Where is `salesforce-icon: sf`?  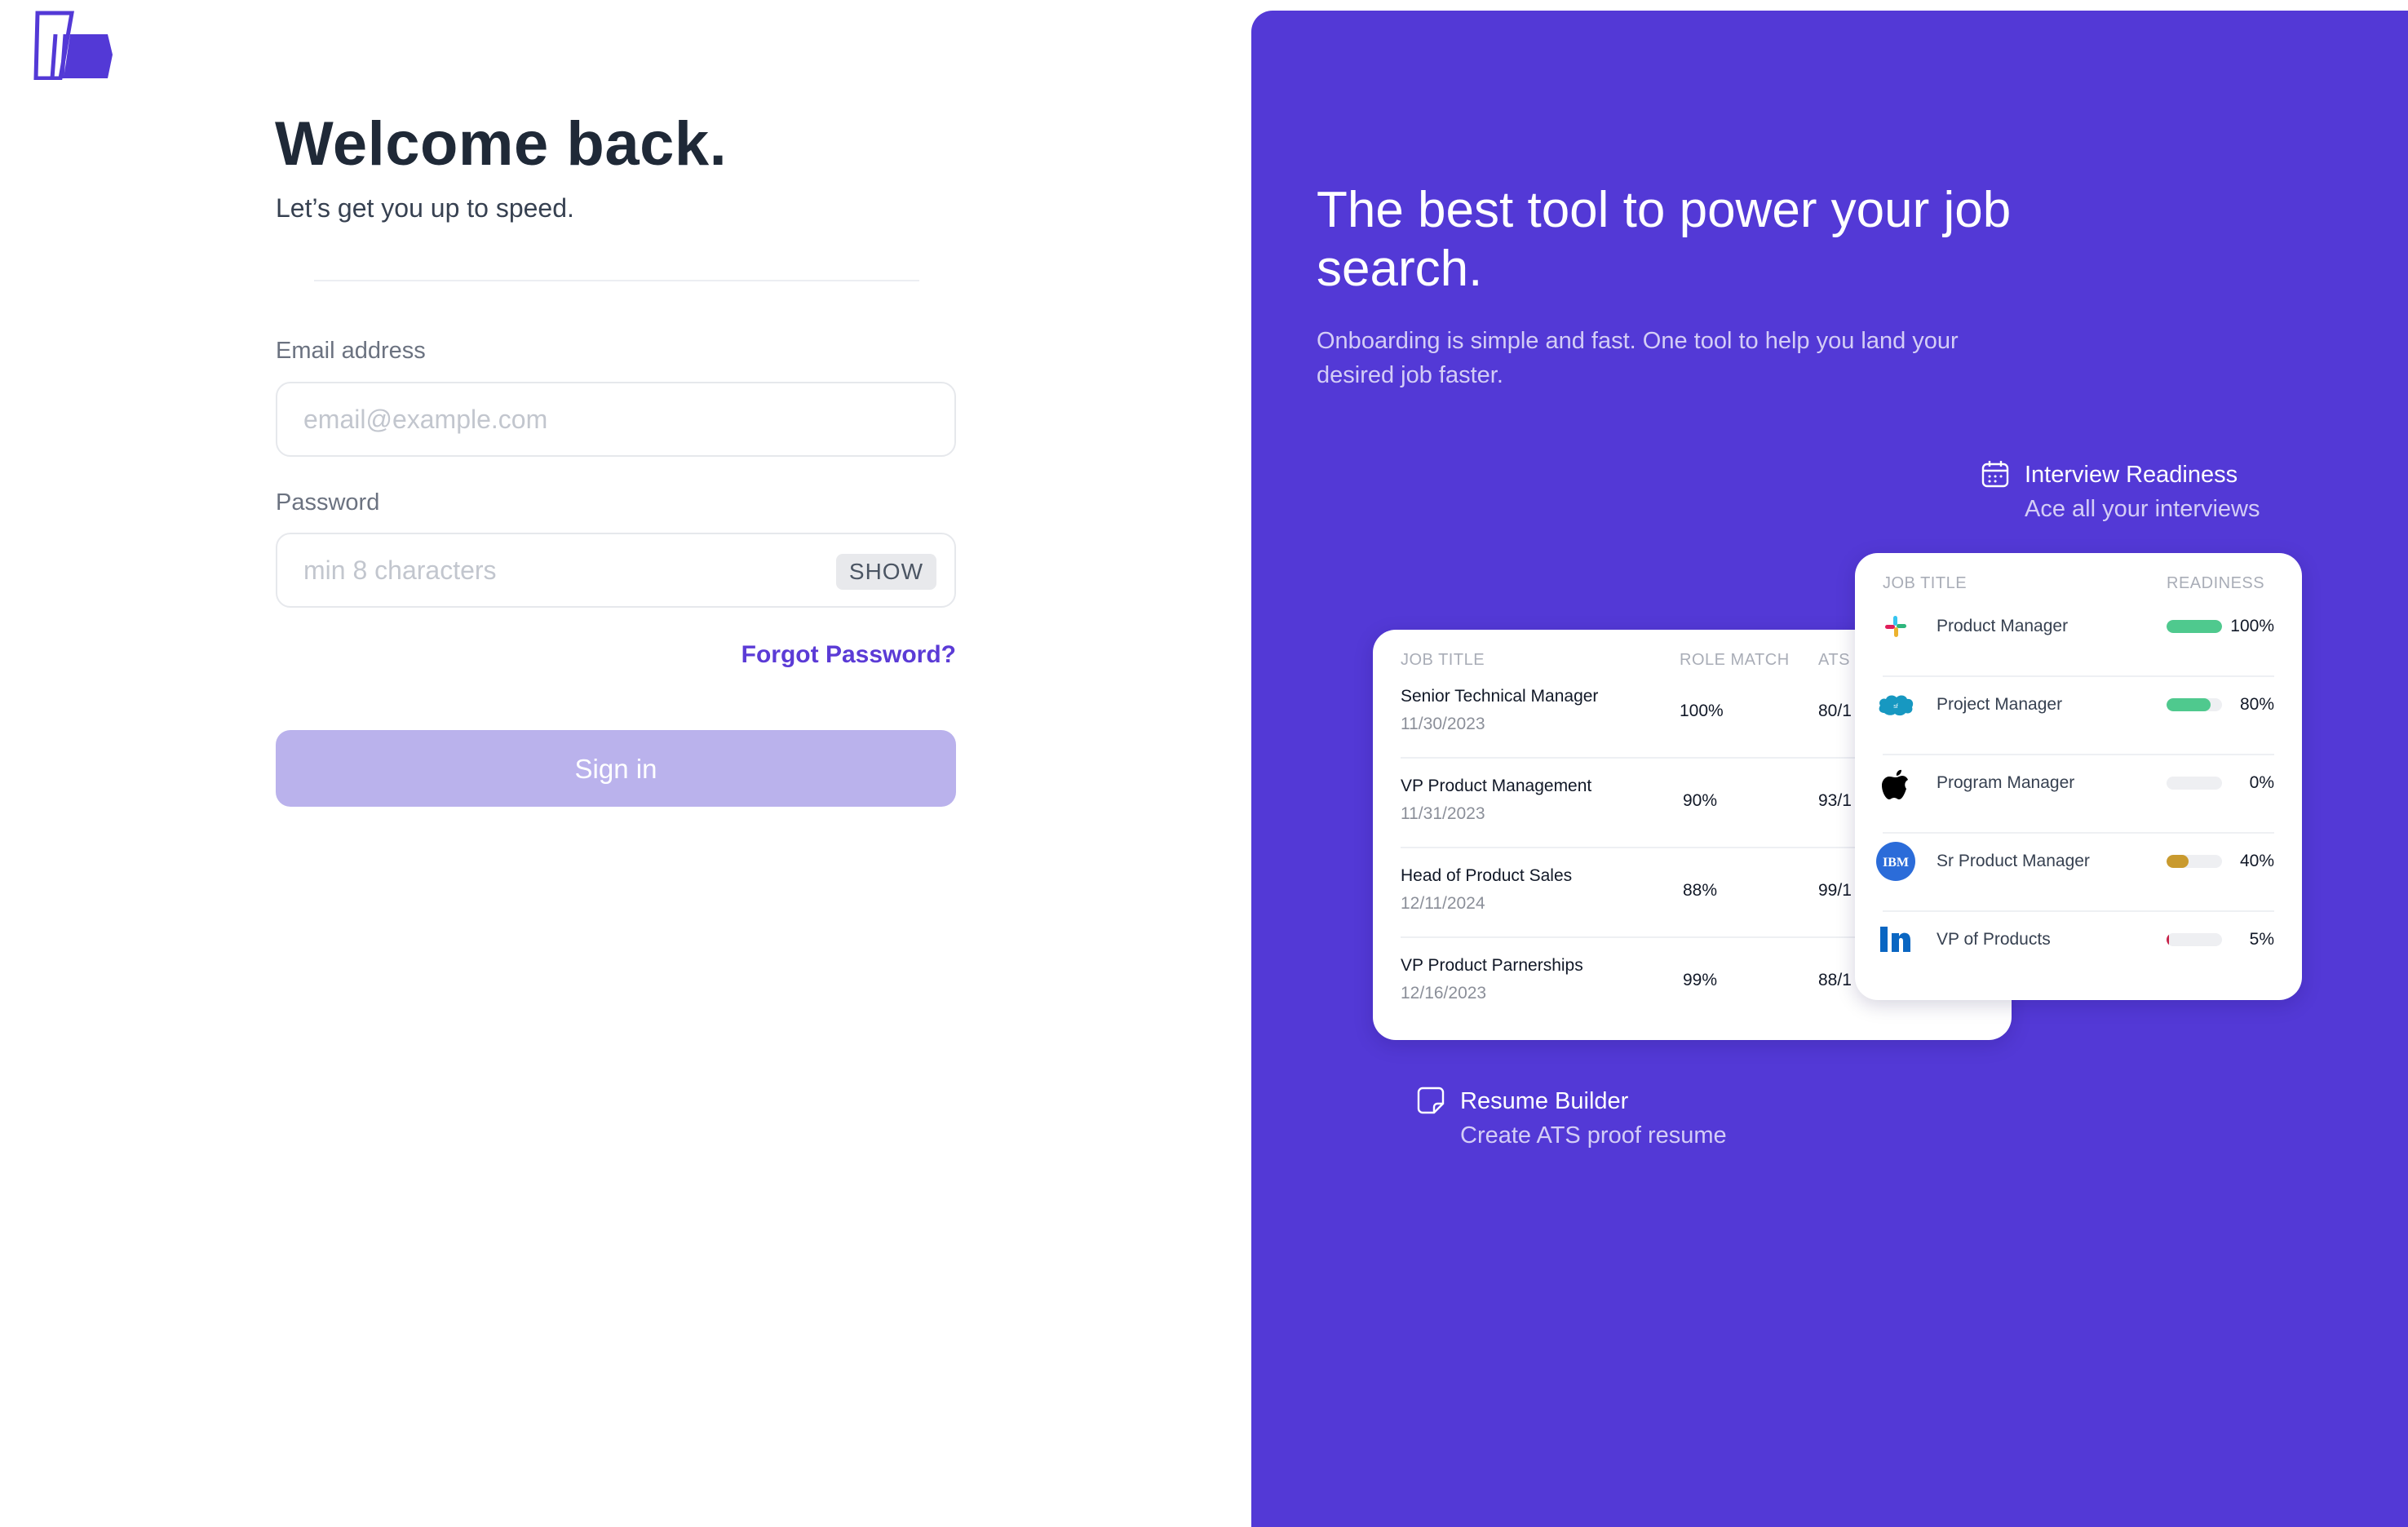 salesforce-icon: sf is located at coordinates (1895, 704).